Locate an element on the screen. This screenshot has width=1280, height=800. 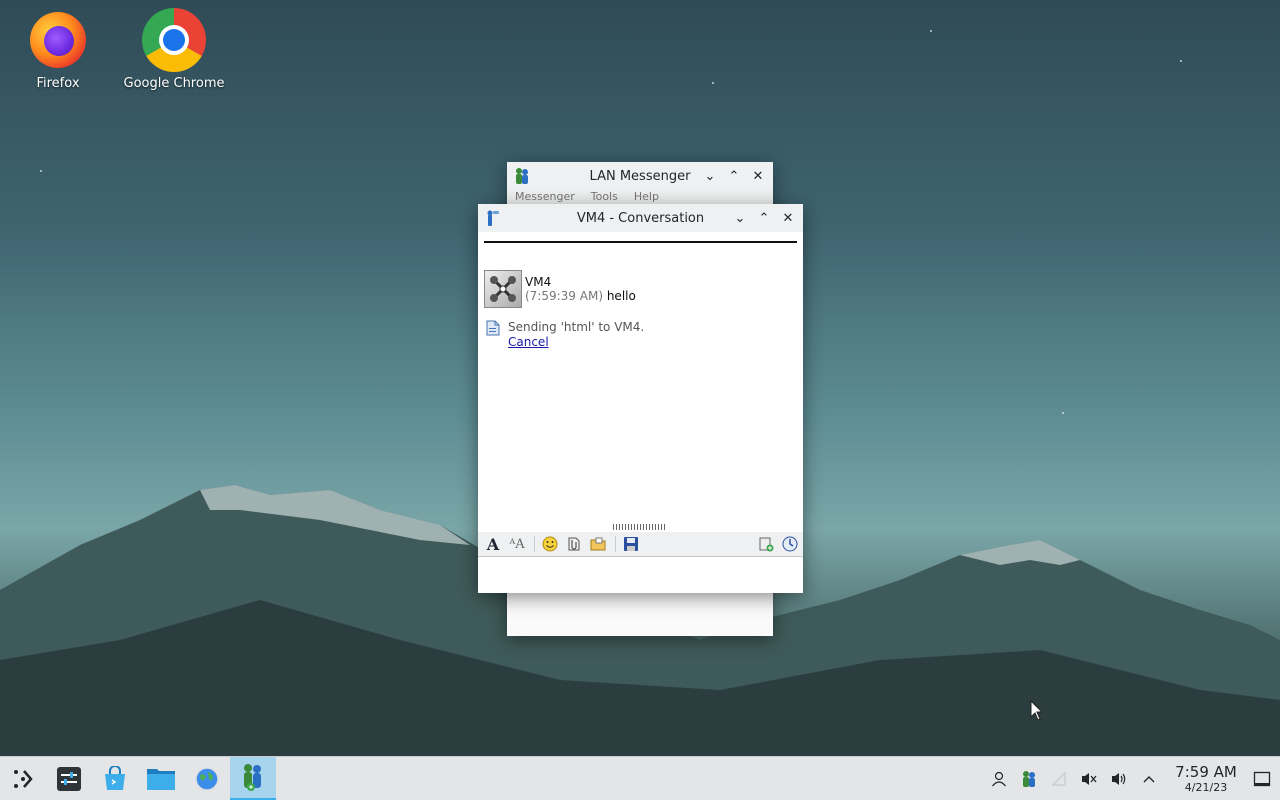
volume-icon is located at coordinates (1119, 778).